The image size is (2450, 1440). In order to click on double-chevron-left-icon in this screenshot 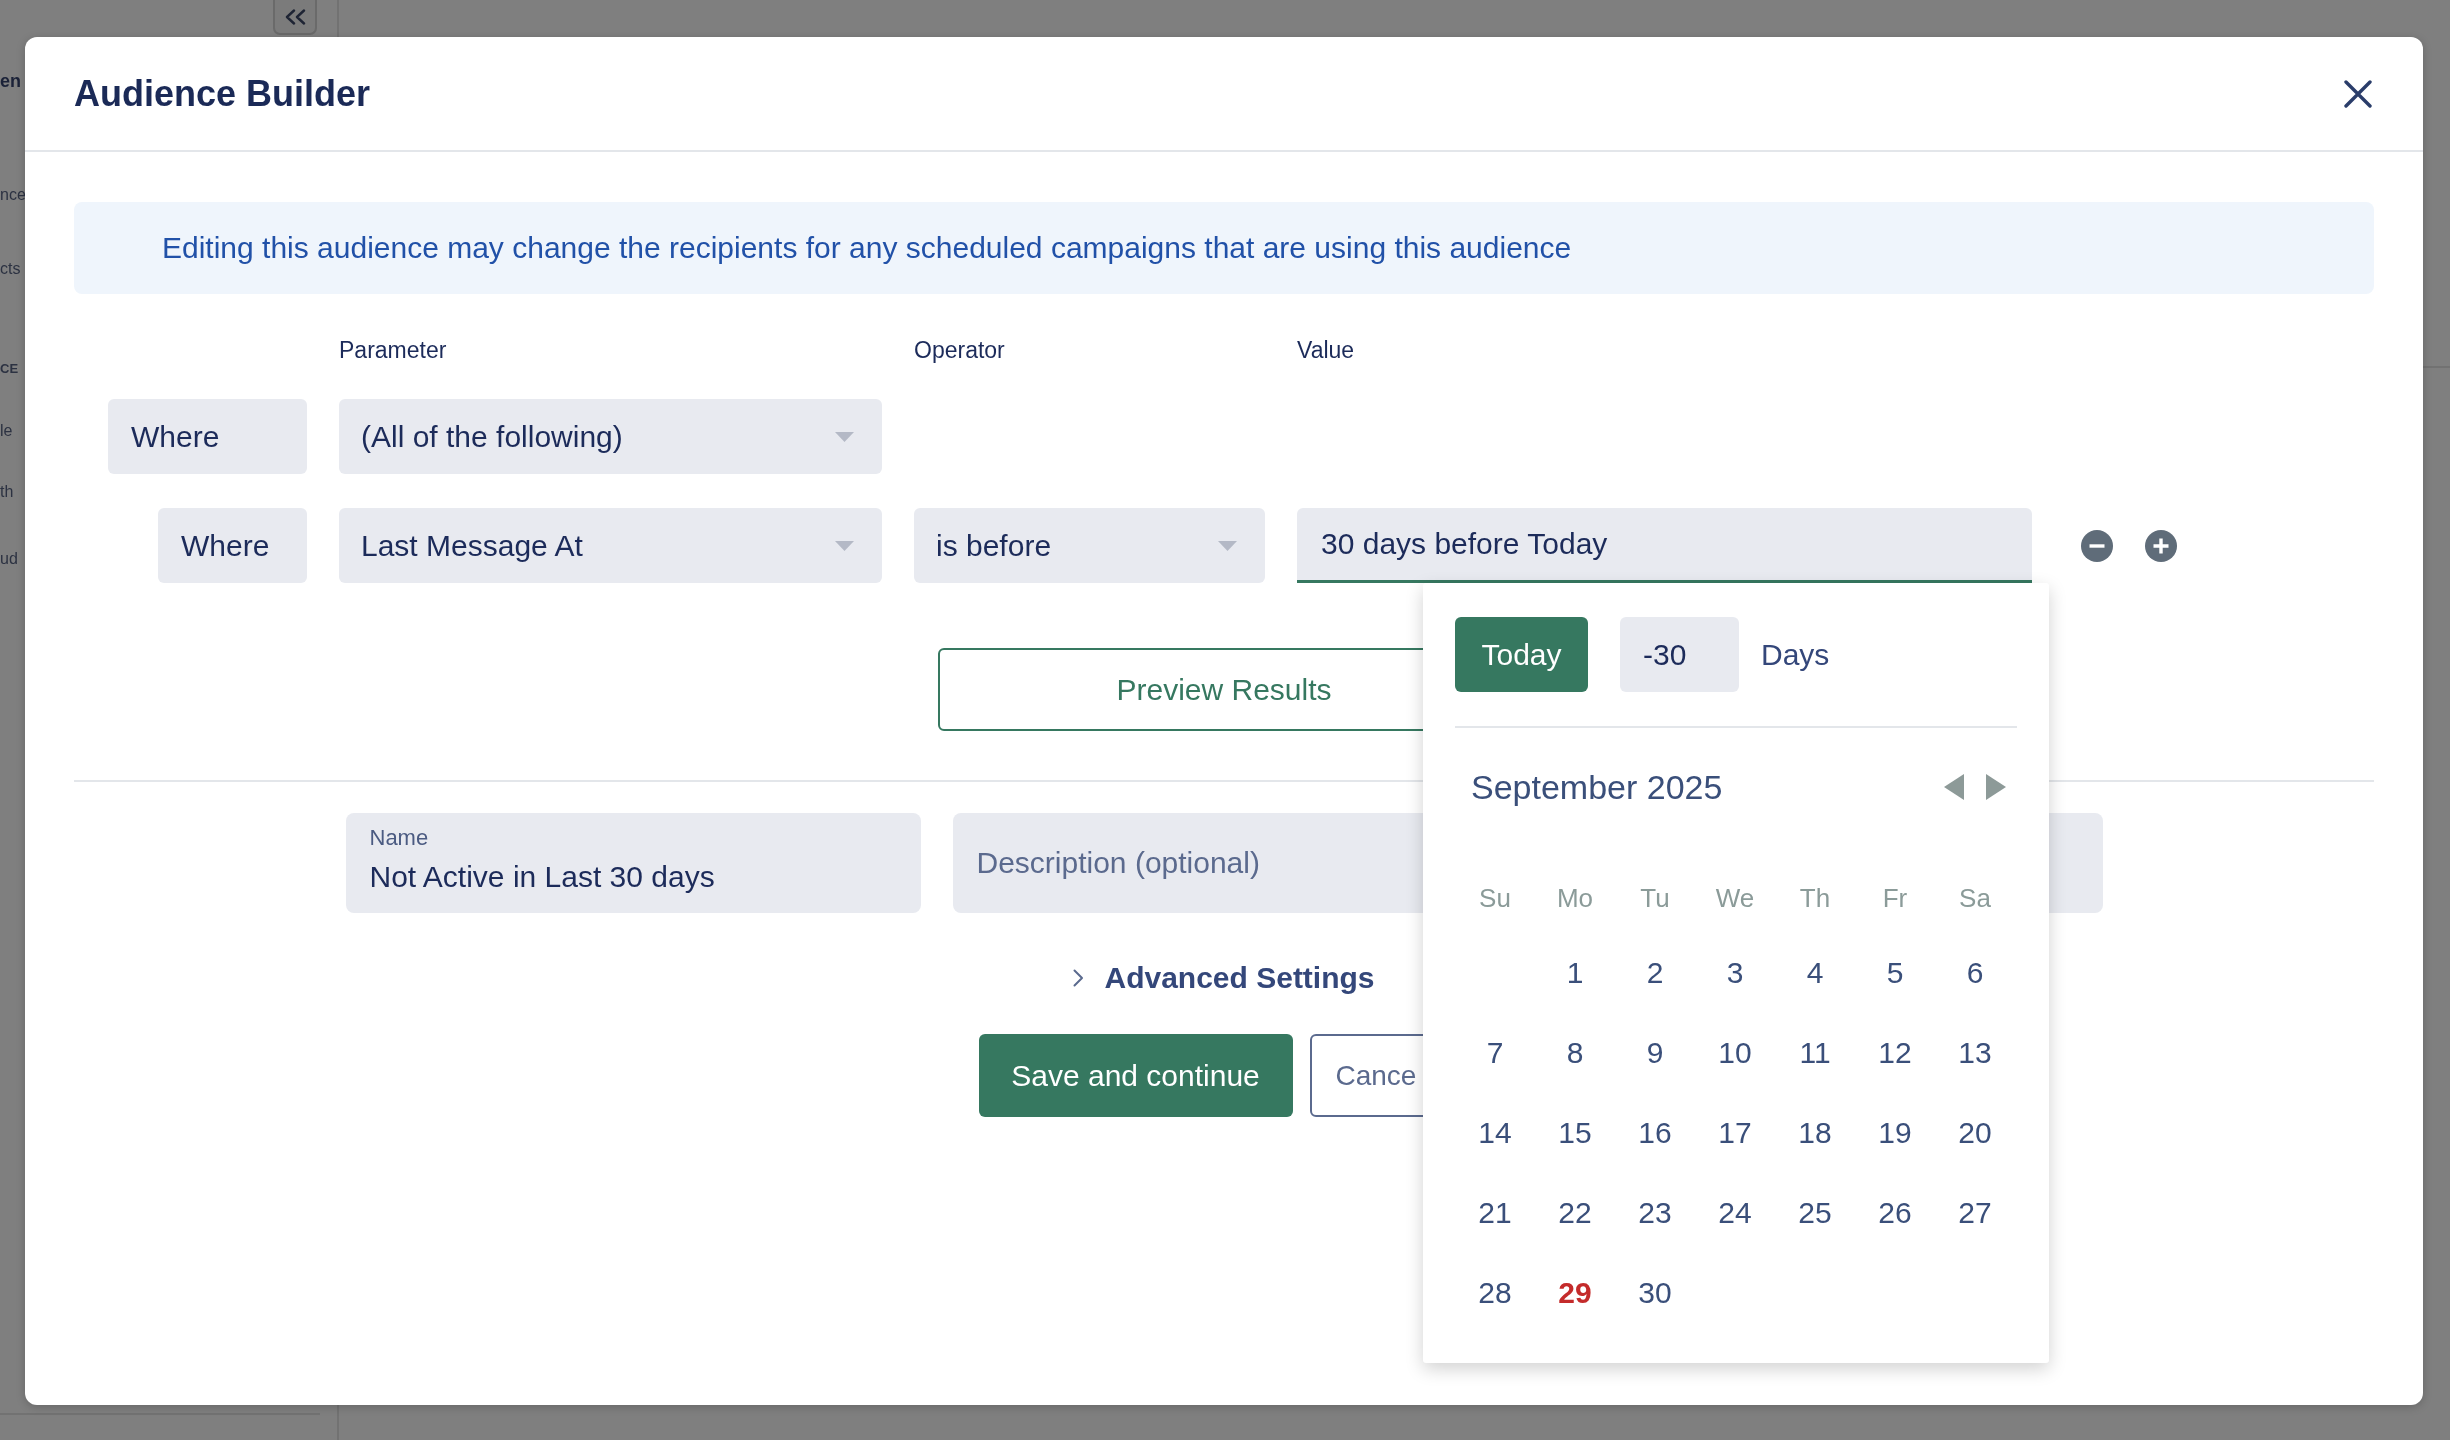, I will do `click(295, 16)`.